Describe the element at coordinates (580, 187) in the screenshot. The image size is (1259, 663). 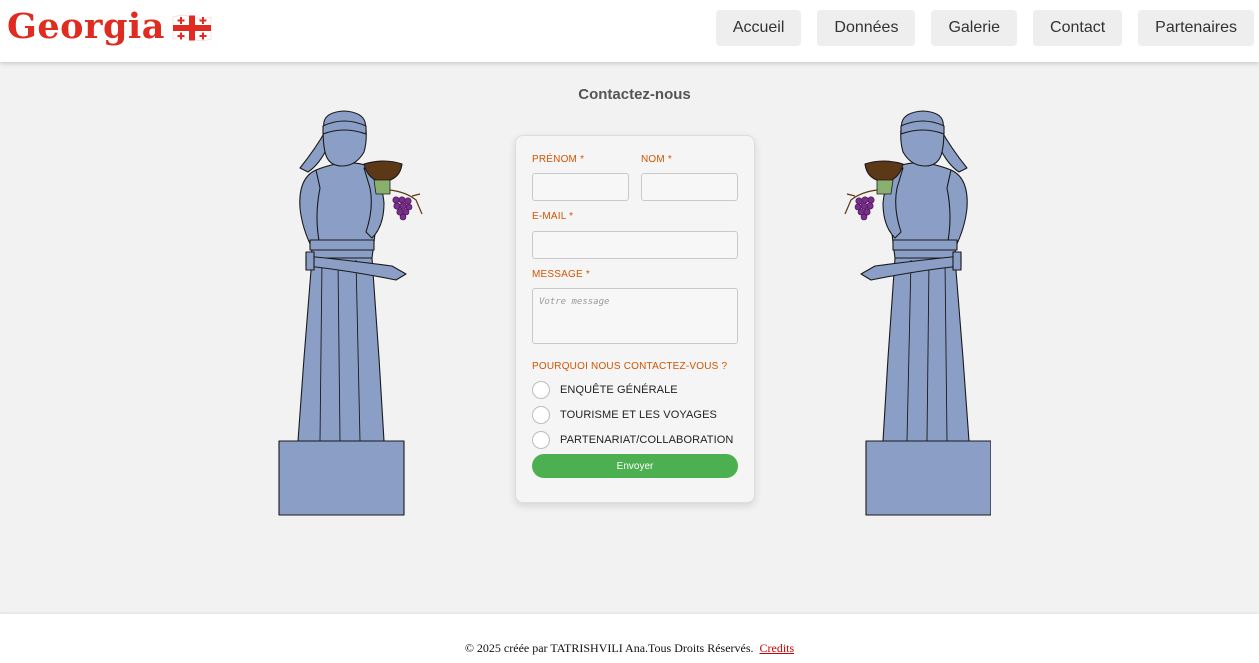
I see `first-name-input` at that location.